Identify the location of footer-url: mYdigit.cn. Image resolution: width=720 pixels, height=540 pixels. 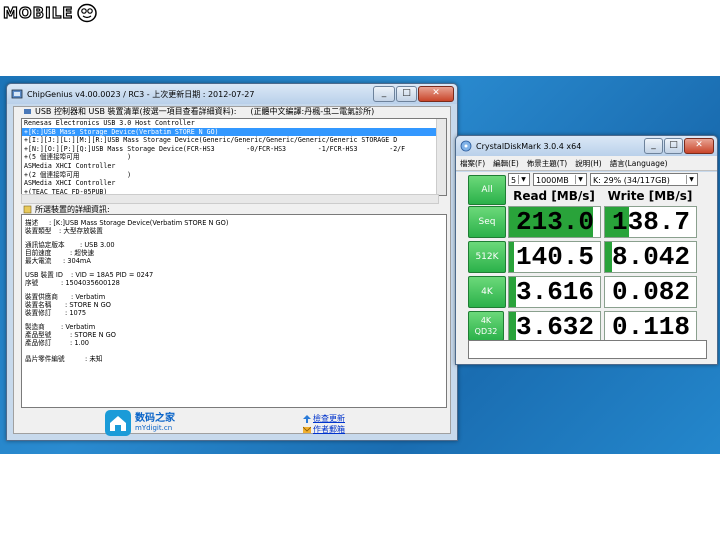
(154, 428).